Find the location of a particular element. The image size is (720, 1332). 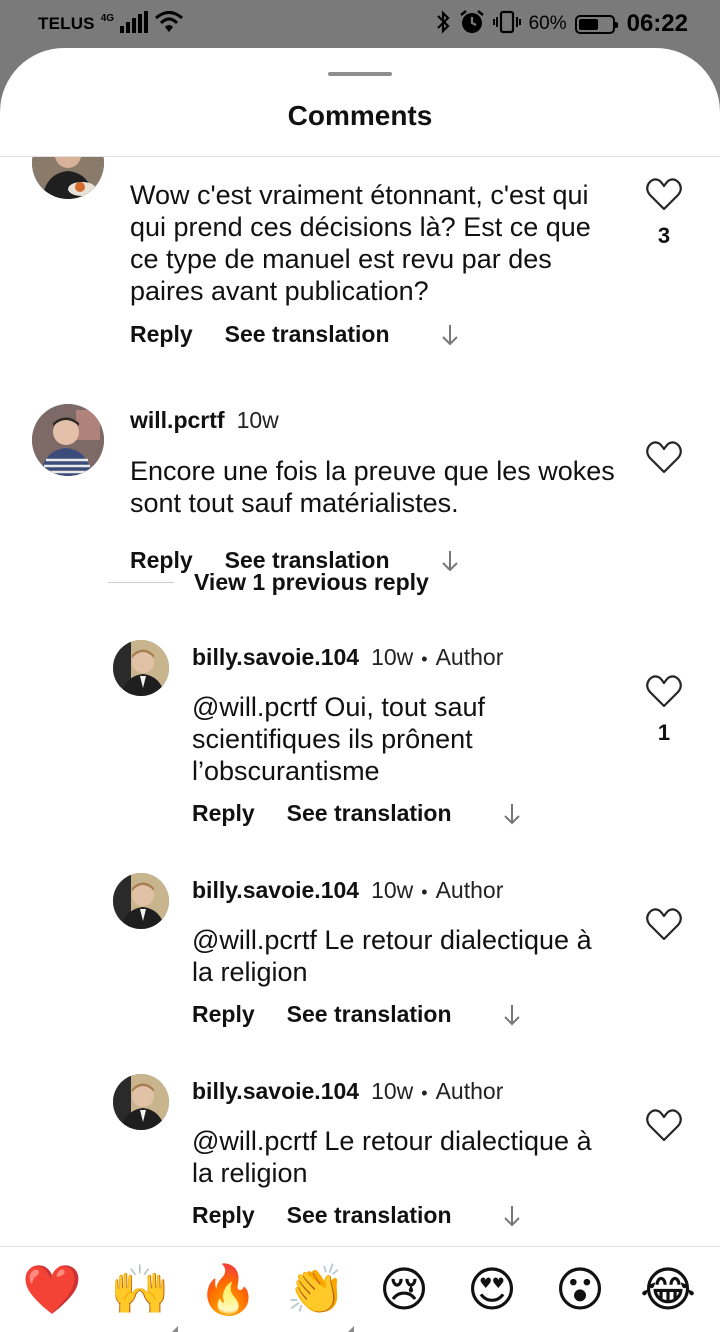

clock: 06:22 is located at coordinates (657, 23).